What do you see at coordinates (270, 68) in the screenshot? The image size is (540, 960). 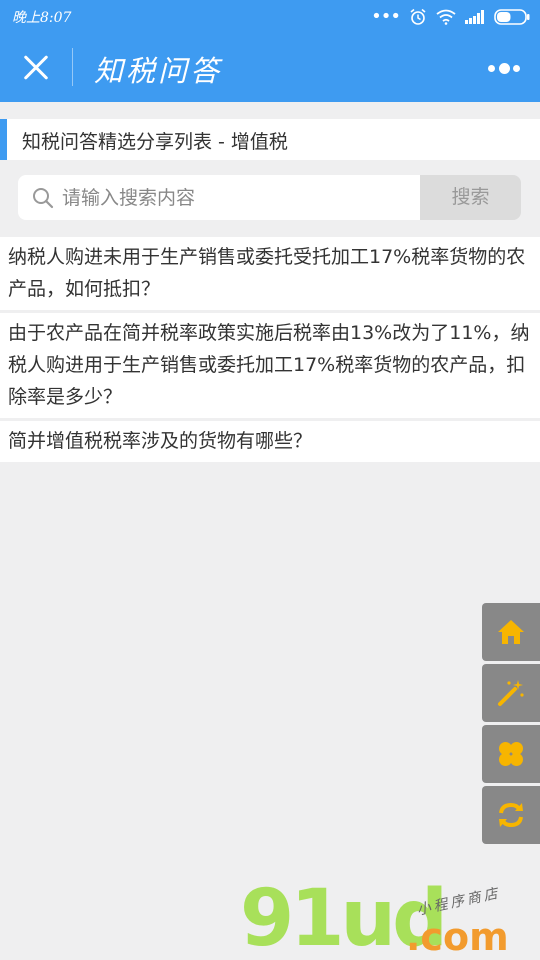 I see `title-bar: 知税问答` at bounding box center [270, 68].